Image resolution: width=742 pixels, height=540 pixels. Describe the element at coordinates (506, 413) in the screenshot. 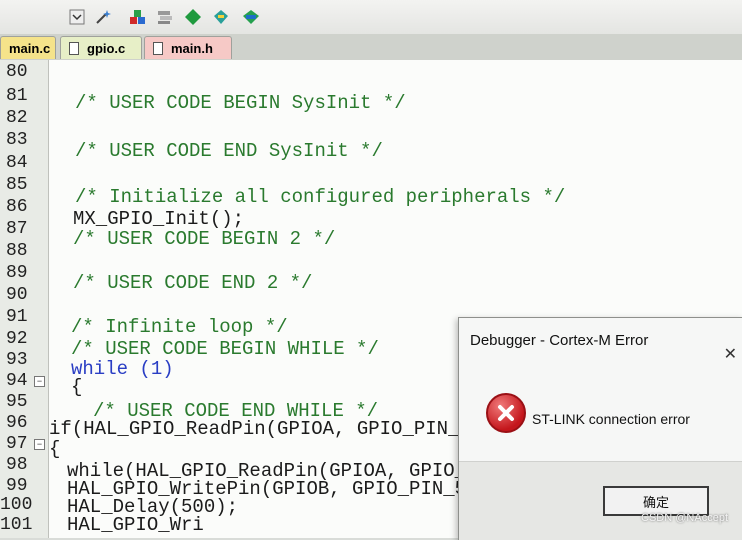

I see `error-icon` at that location.